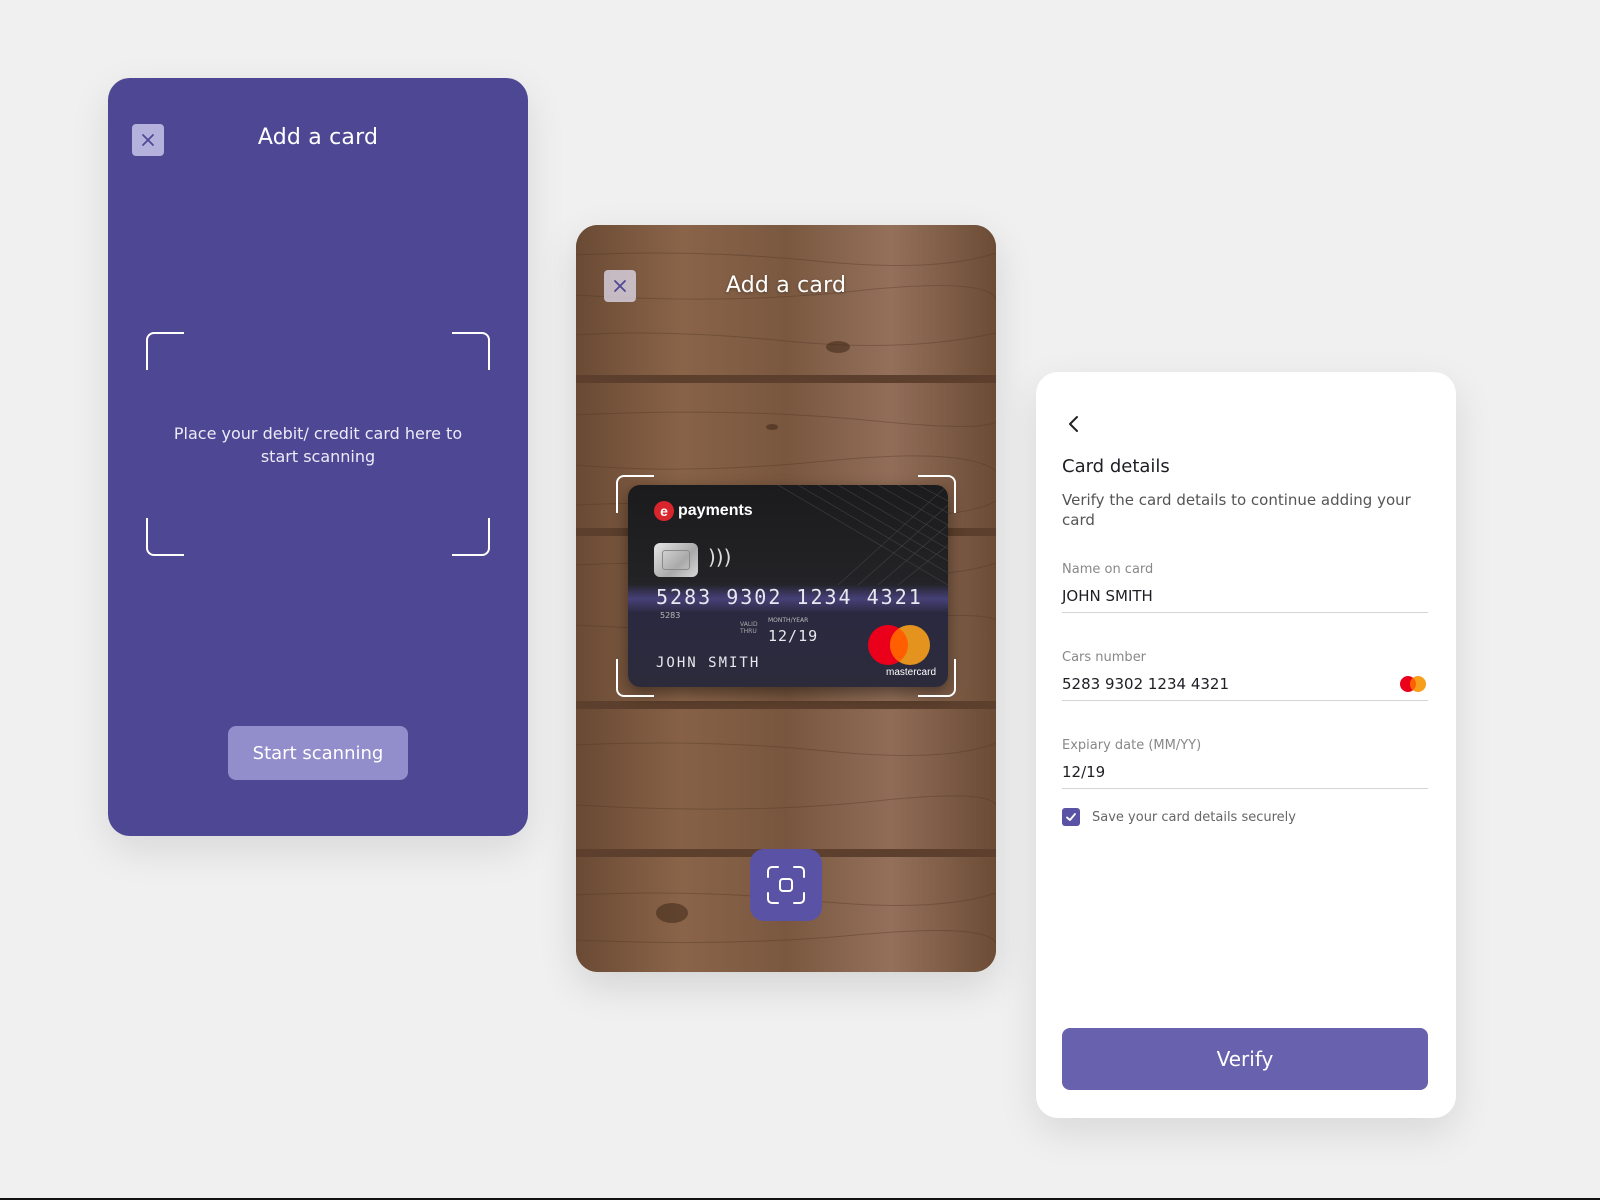  What do you see at coordinates (1245, 1059) in the screenshot?
I see `verify-button: Verify` at bounding box center [1245, 1059].